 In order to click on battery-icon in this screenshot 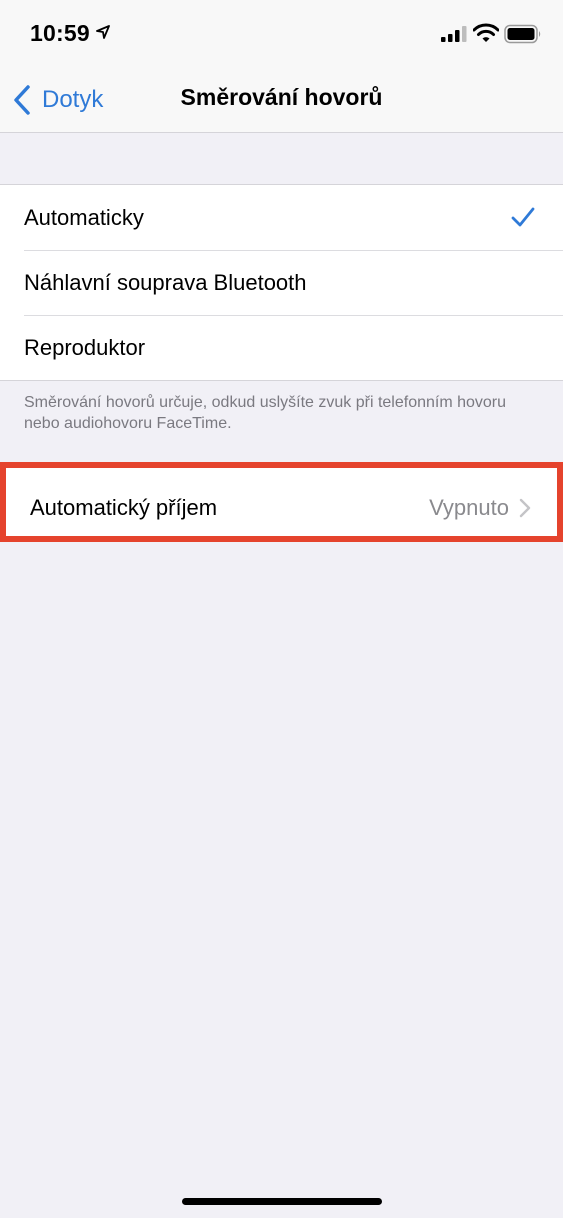, I will do `click(522, 34)`.